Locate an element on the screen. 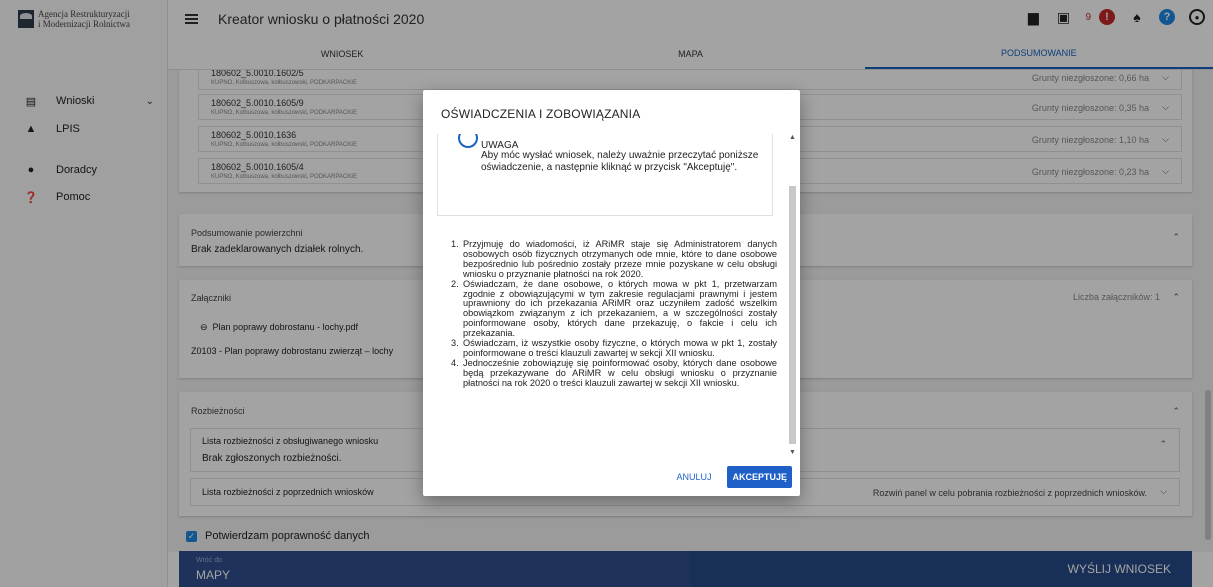 The height and width of the screenshot is (587, 1213). dialog-title: OŚWIADCZENIA I ZOBOWIĄZANIA is located at coordinates (541, 114).